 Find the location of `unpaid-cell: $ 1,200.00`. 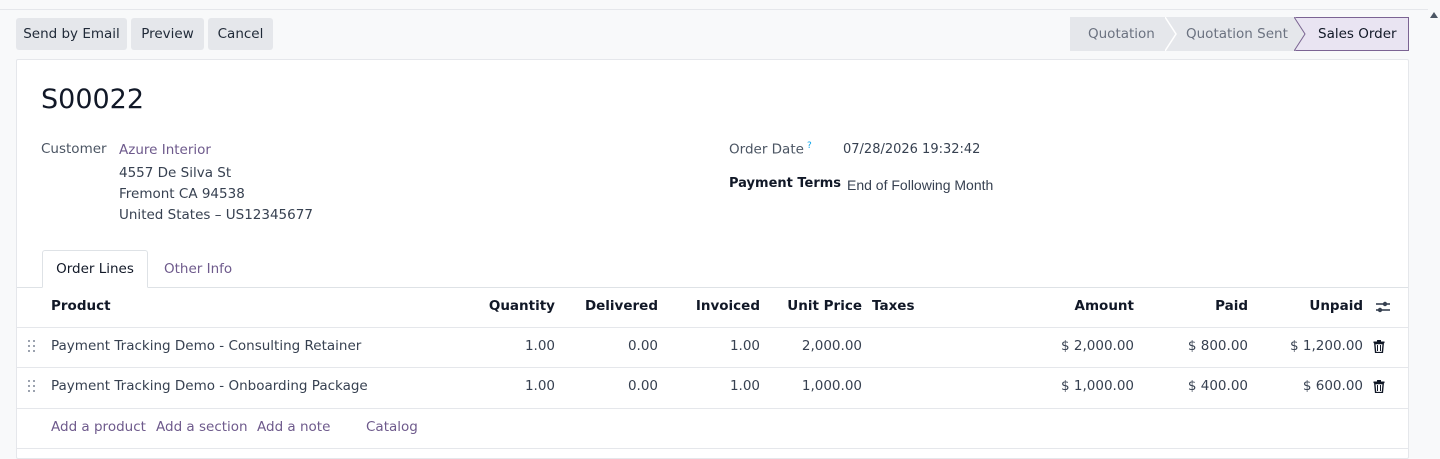

unpaid-cell: $ 1,200.00 is located at coordinates (1326, 346).